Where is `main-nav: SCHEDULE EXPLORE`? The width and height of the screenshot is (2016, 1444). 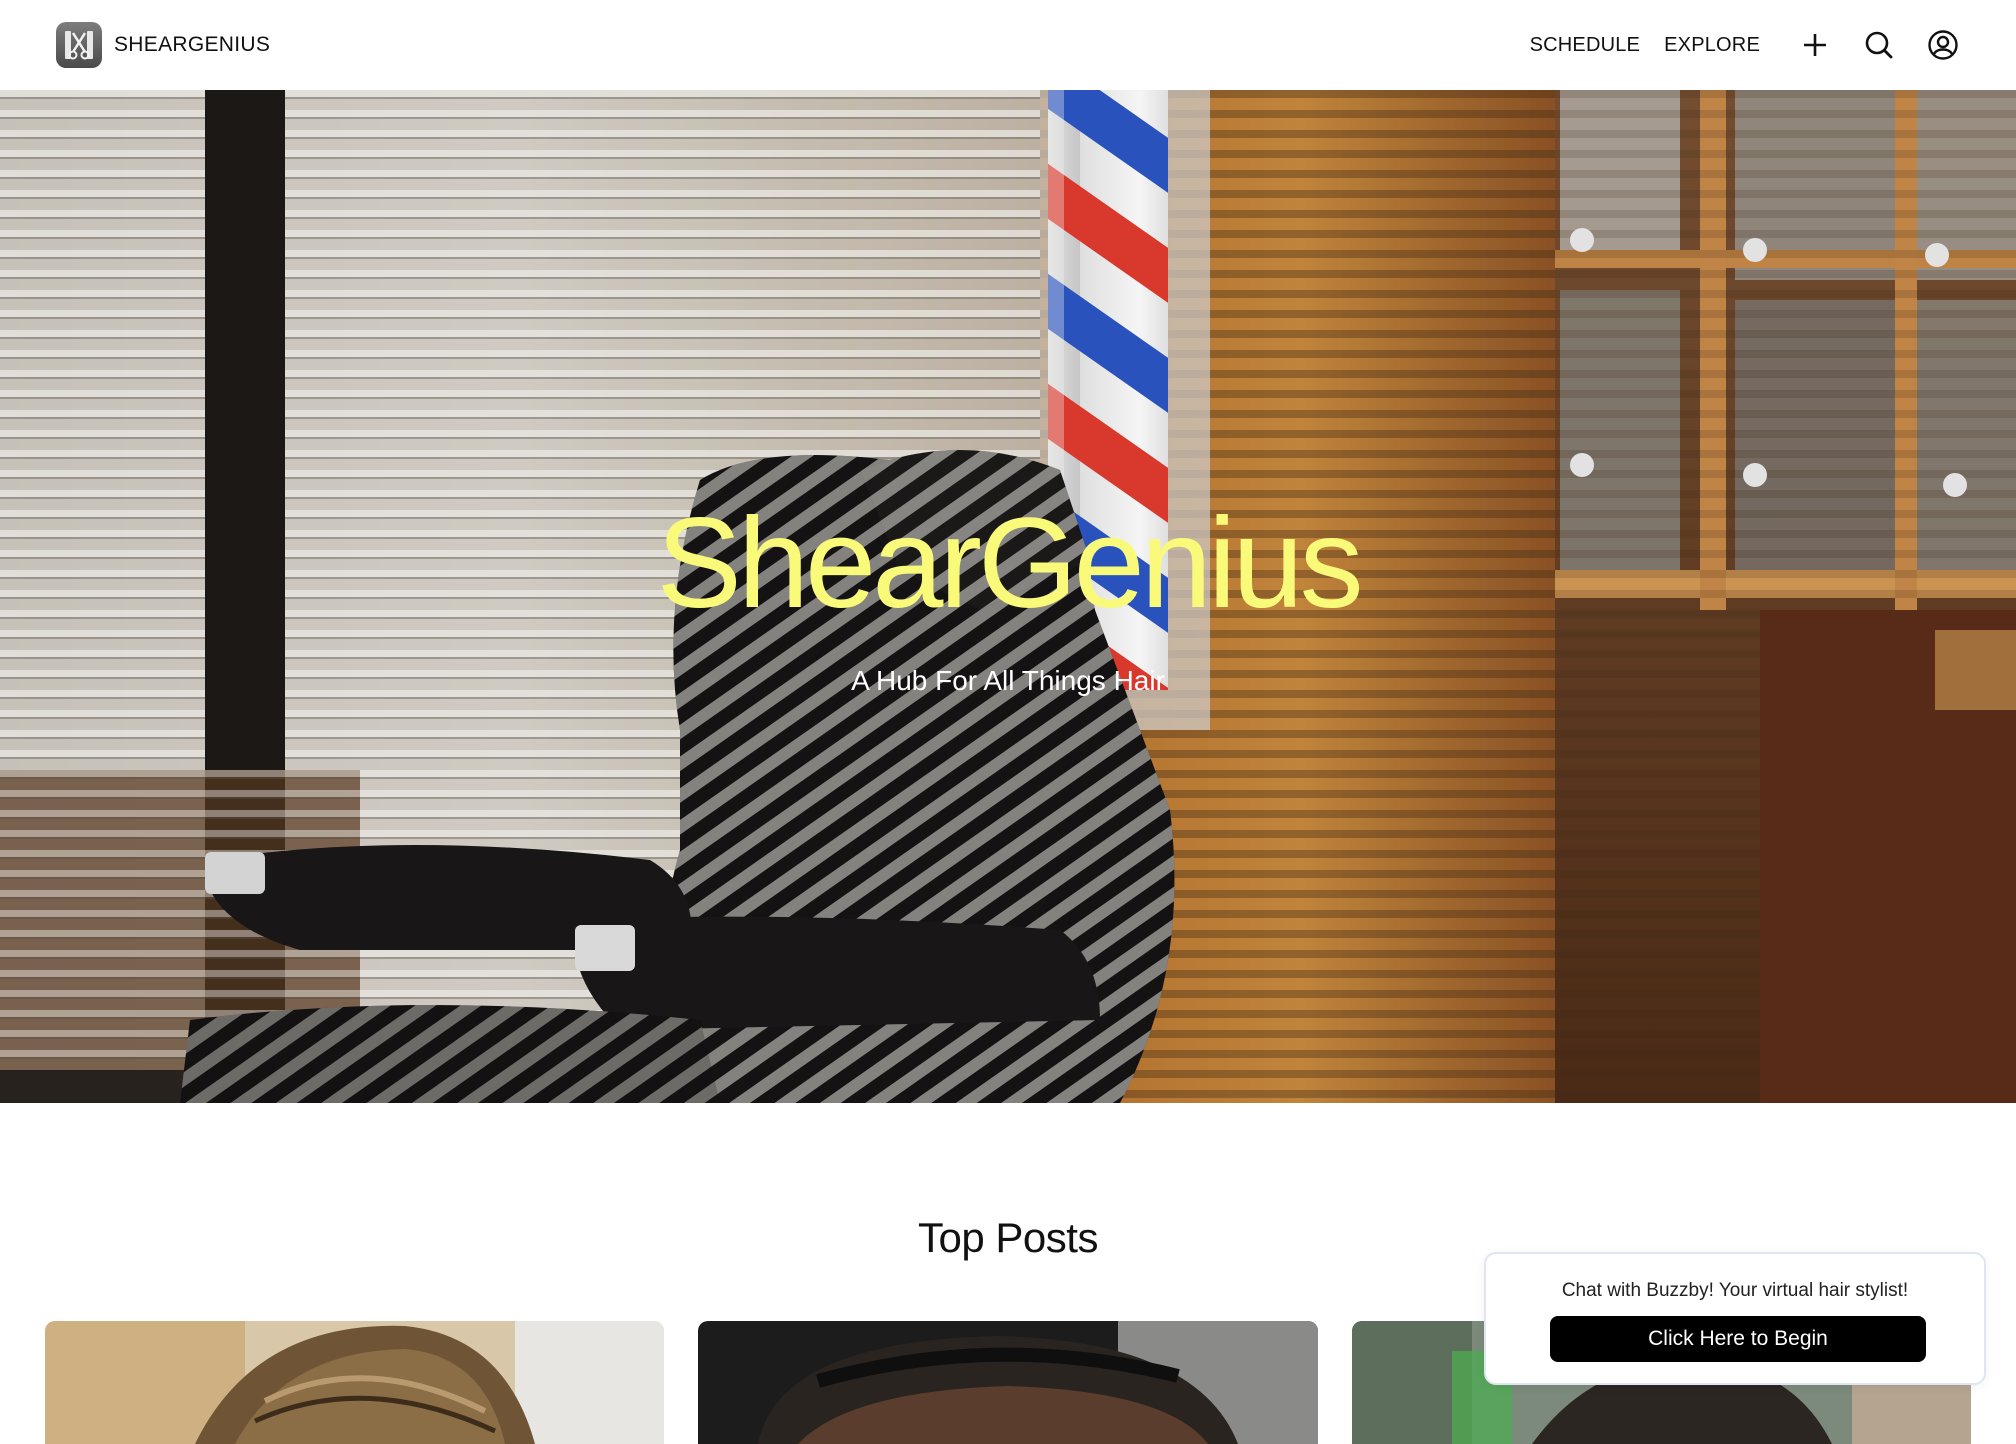
main-nav: SCHEDULE EXPLORE is located at coordinates (1745, 45).